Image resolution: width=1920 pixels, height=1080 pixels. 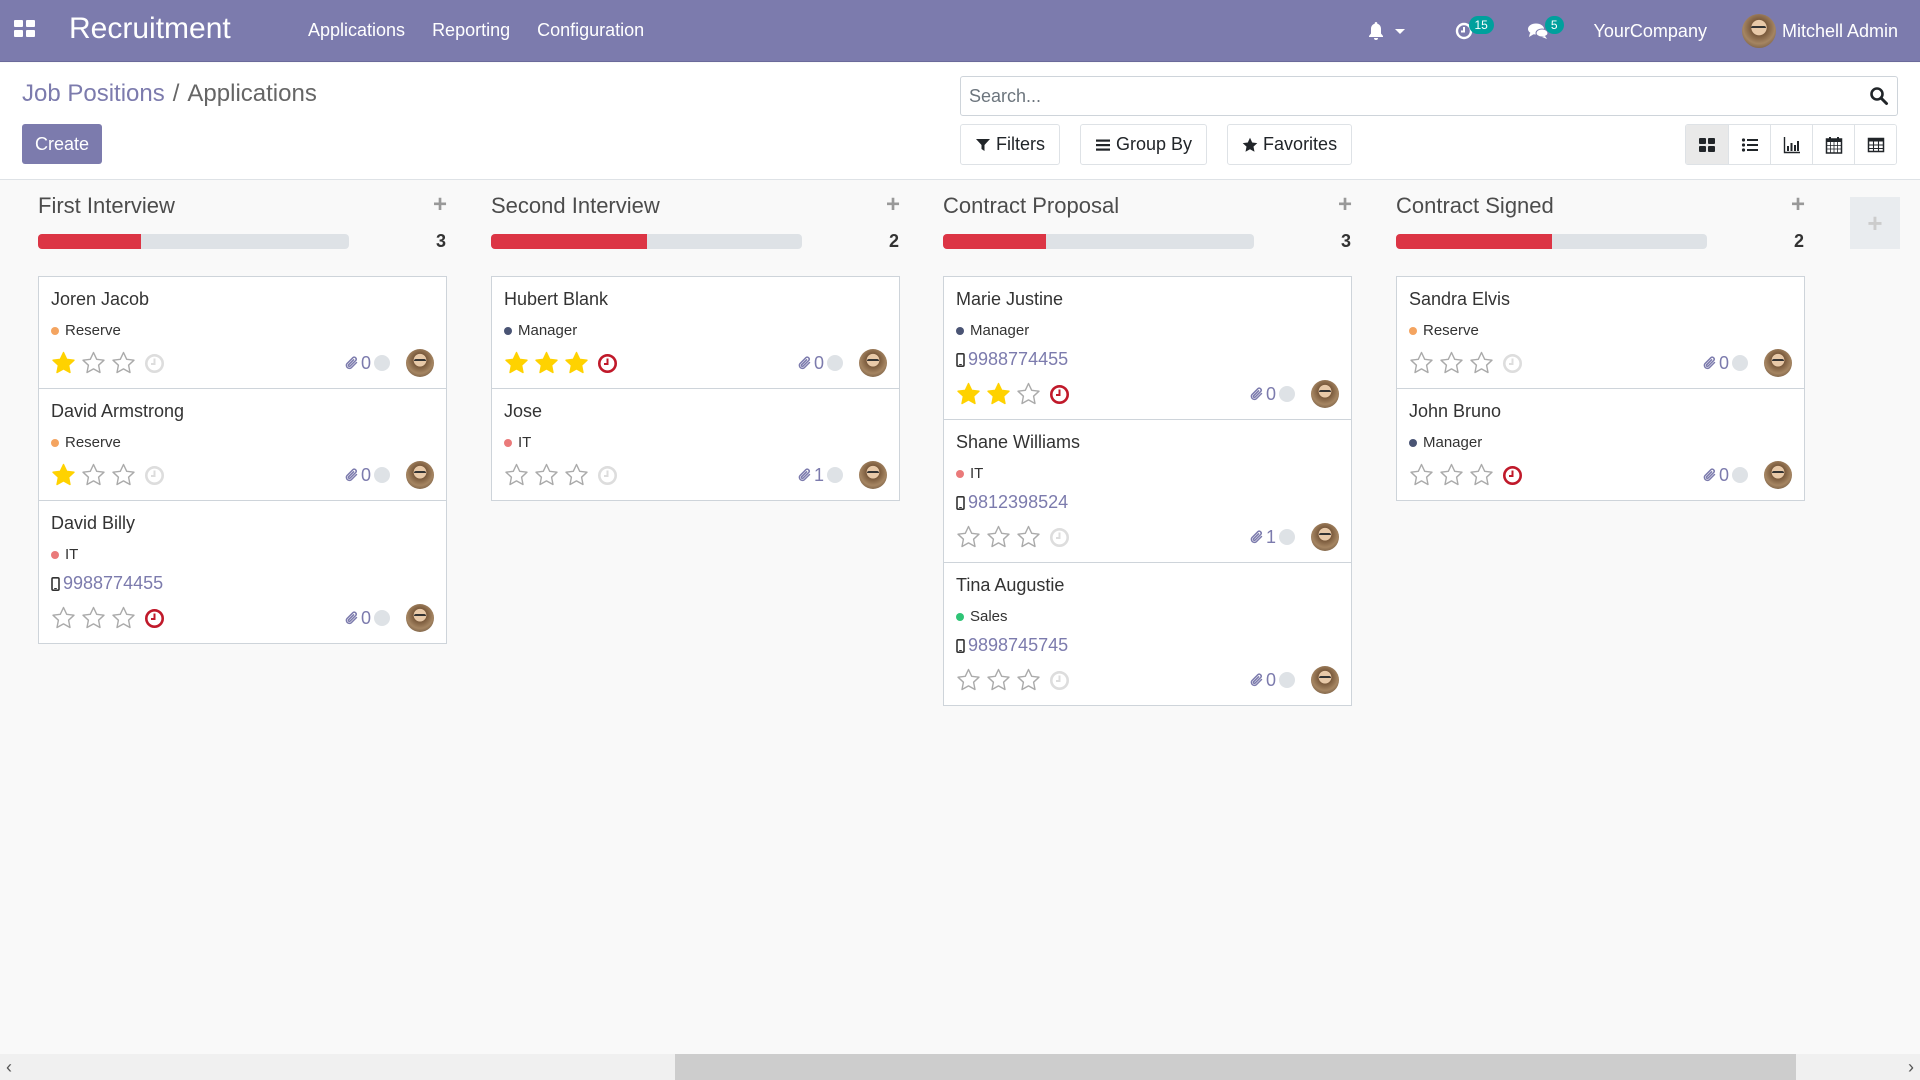 What do you see at coordinates (242, 572) in the screenshot?
I see `applicant-card: David Billy IT 9988774455 0` at bounding box center [242, 572].